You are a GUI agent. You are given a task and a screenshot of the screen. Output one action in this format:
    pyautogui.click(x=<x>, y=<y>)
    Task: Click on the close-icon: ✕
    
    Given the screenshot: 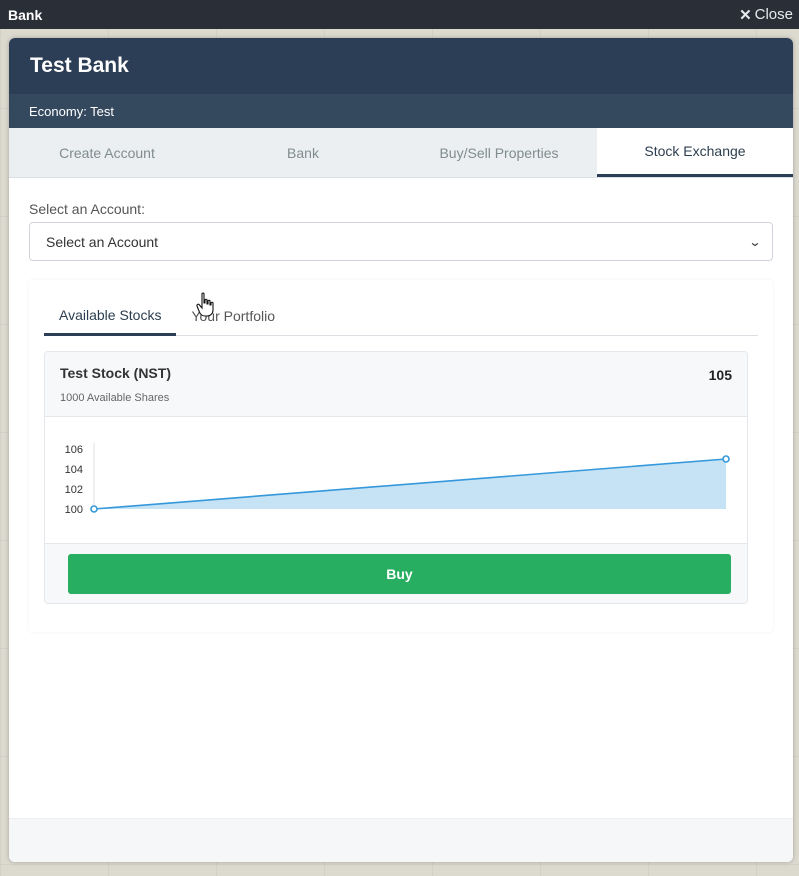 What is the action you would take?
    pyautogui.click(x=745, y=15)
    